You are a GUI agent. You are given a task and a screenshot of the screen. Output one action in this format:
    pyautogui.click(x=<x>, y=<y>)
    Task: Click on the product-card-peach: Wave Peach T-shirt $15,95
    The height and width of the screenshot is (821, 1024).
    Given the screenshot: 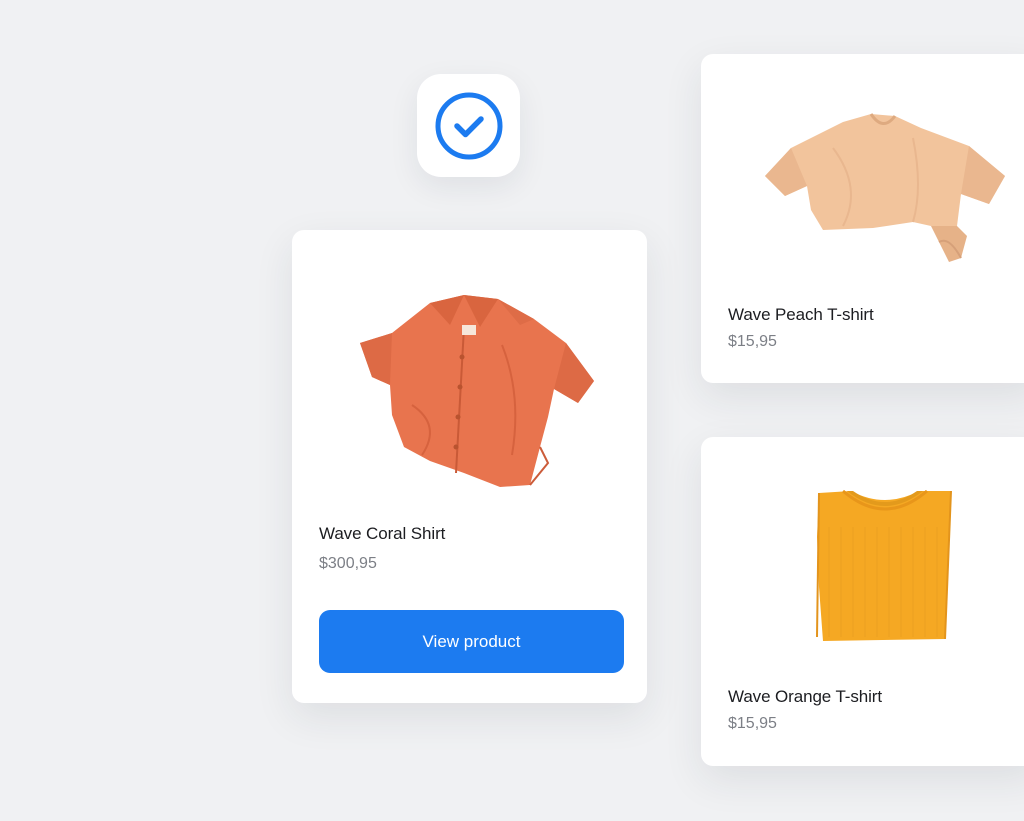 What is the action you would take?
    pyautogui.click(x=862, y=218)
    